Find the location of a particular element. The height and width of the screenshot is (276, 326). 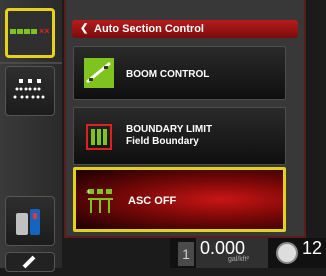

boom-control-icon is located at coordinates (99, 73).